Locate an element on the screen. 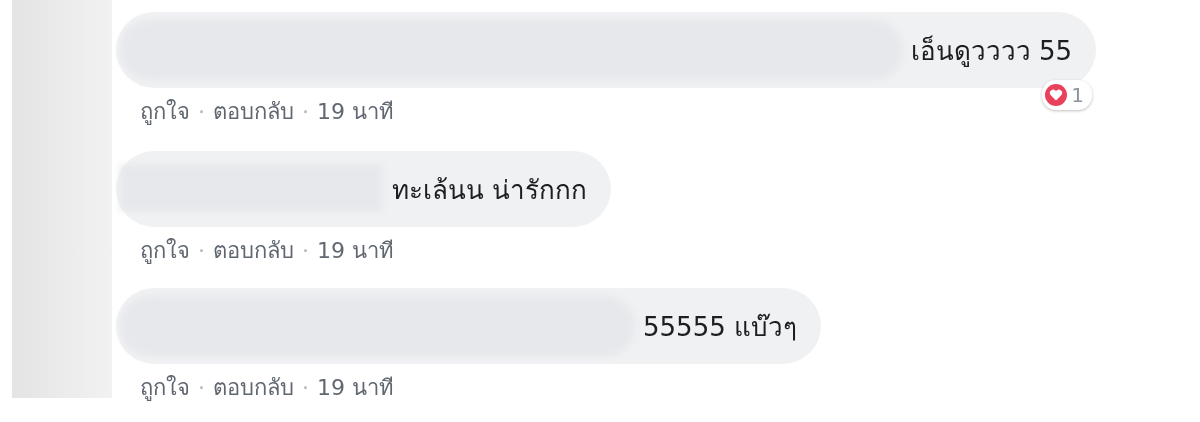 This screenshot has height=422, width=1200. comment-text: ทะเล้นน น่ารักกก is located at coordinates (489, 190).